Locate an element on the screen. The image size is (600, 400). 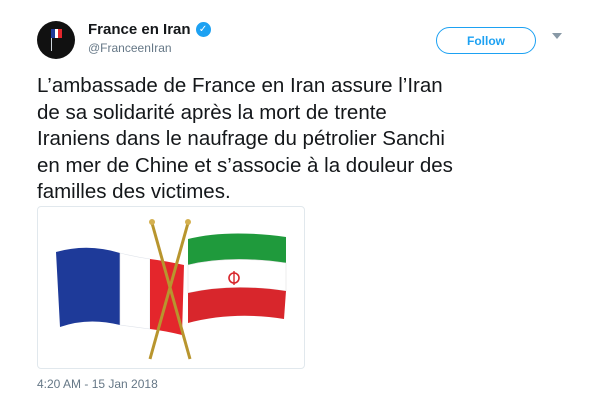
crossed-flags-image is located at coordinates (171, 289).